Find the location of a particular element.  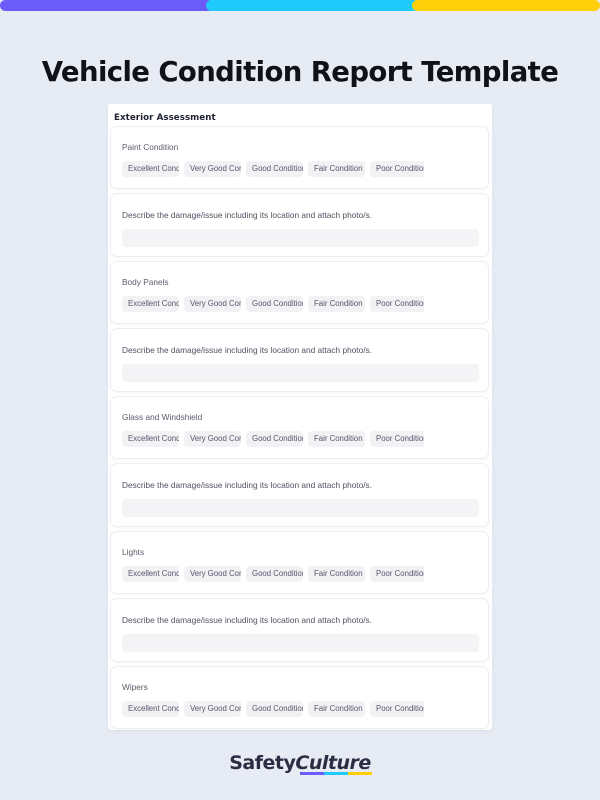

footer: SafetyCulture is located at coordinates (300, 763).